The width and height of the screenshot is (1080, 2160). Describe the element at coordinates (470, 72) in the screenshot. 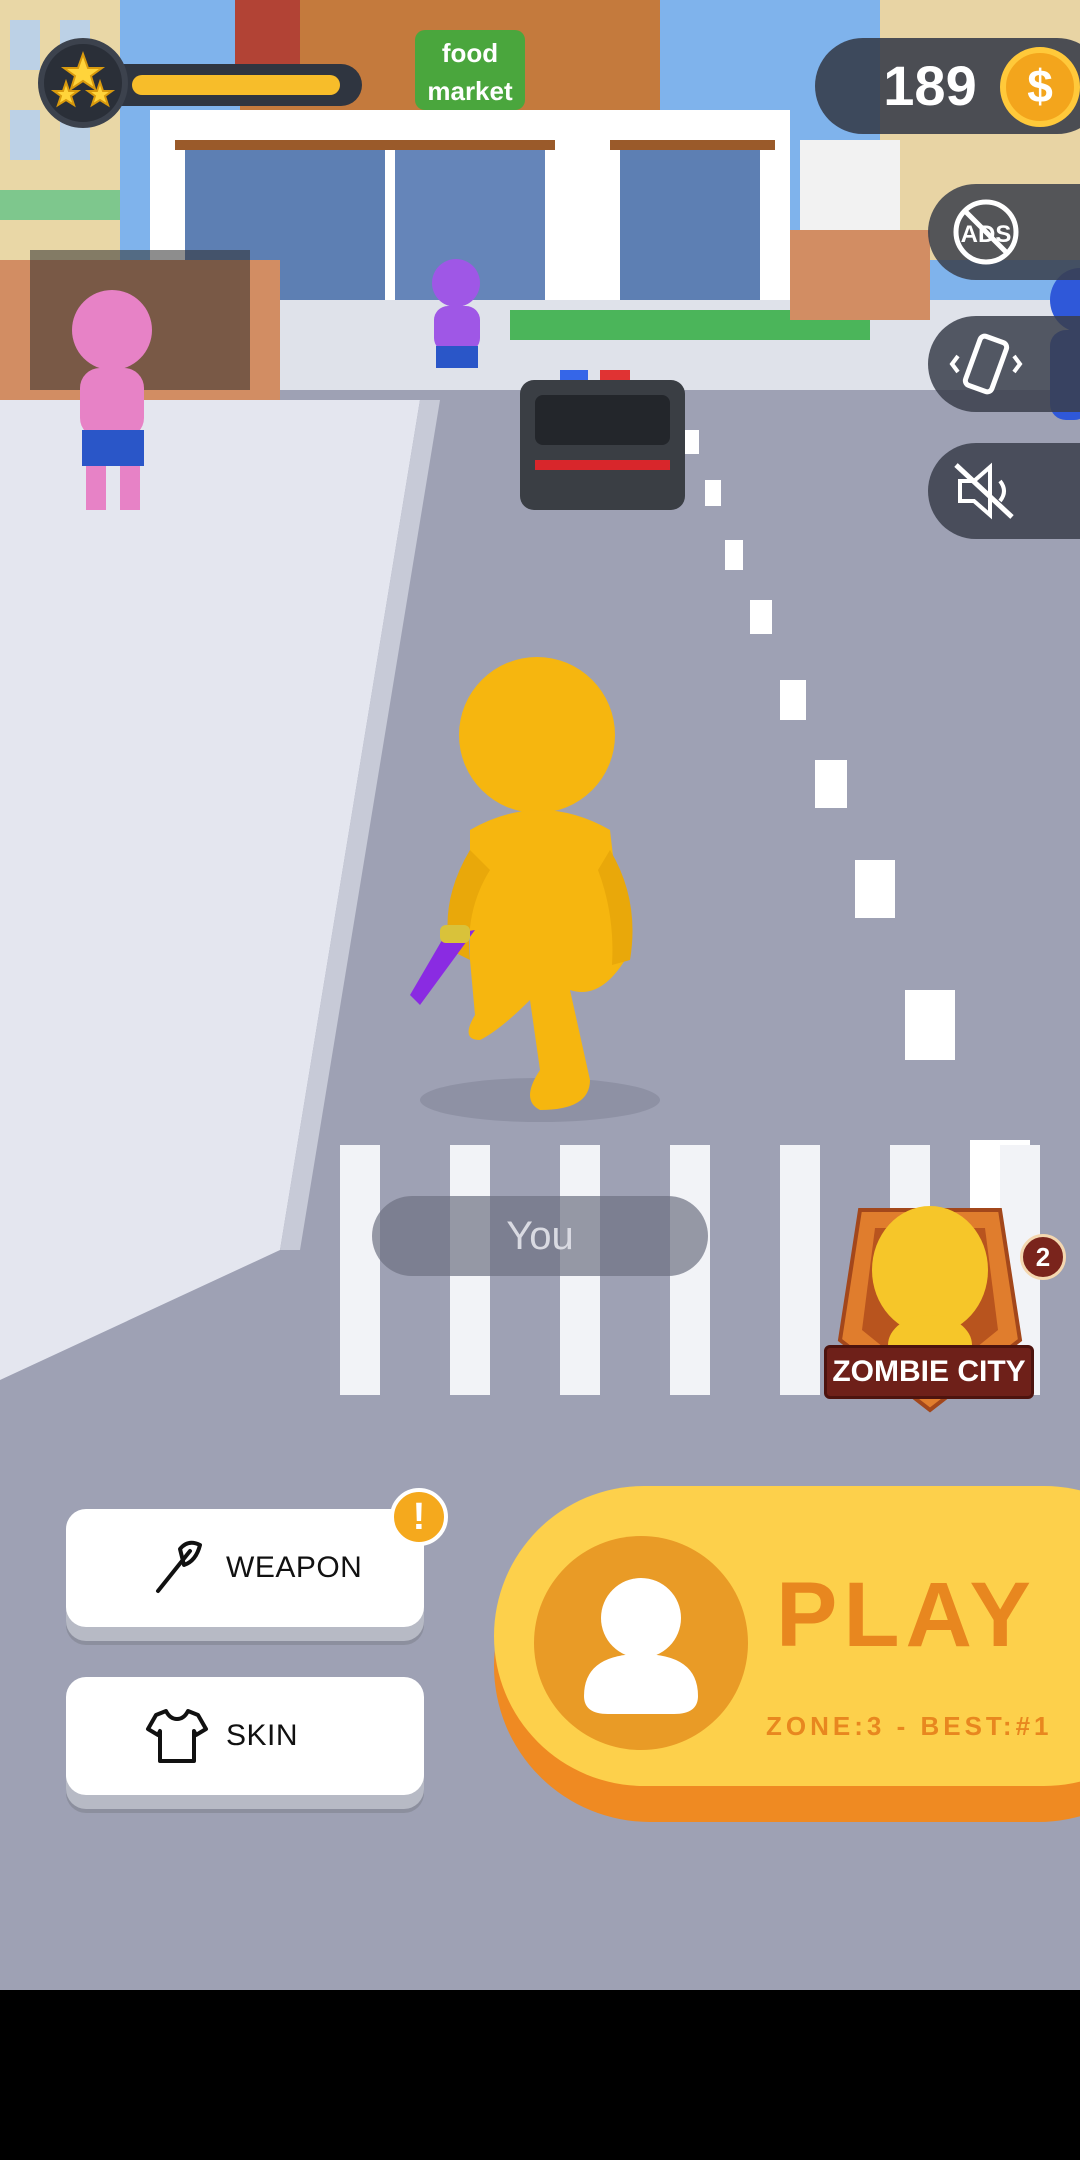

I see `store-sign: food market` at that location.